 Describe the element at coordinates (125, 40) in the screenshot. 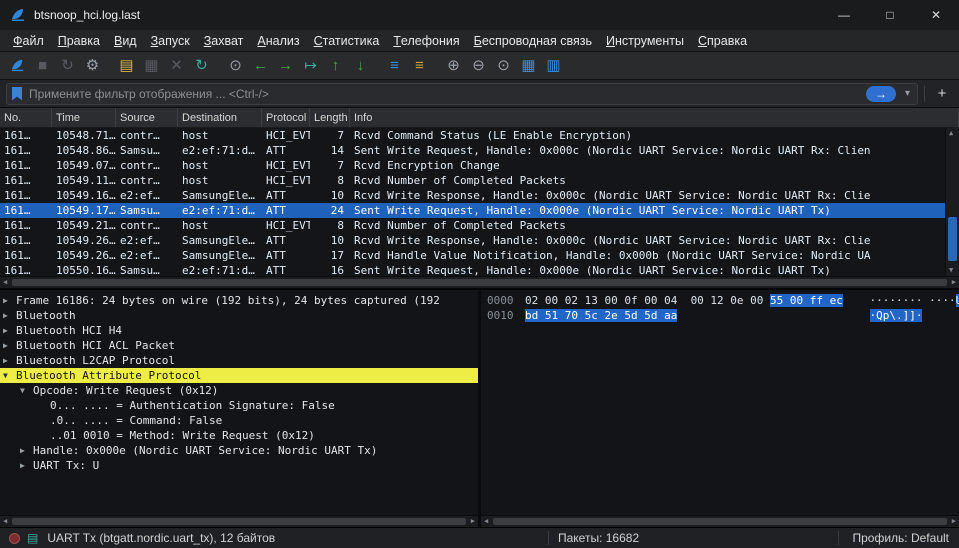

I see `menu-view: Вид` at that location.